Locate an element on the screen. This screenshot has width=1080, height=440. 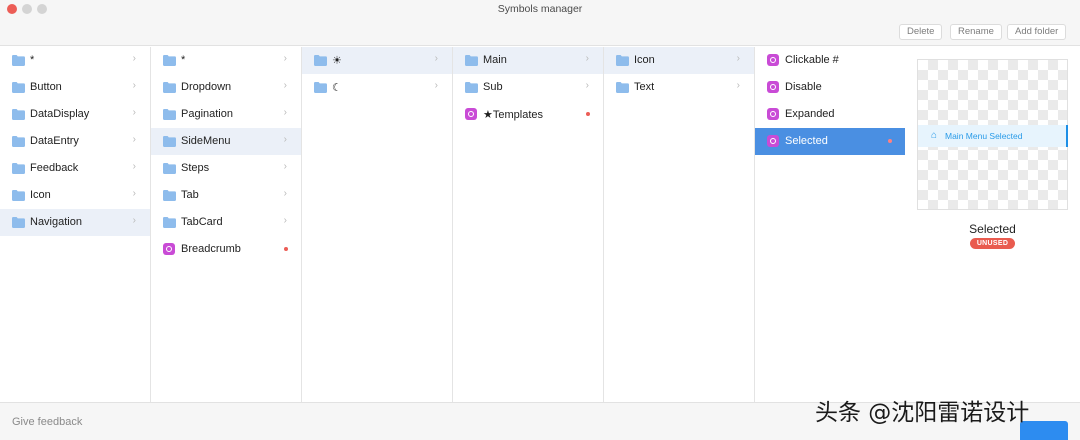
row-label: Icon is located at coordinates (644, 60).